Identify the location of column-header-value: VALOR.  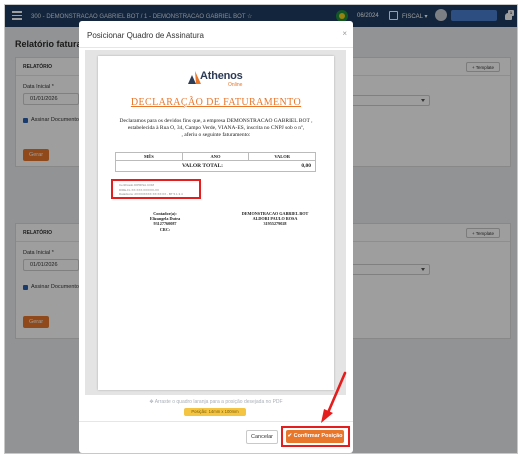
(282, 156).